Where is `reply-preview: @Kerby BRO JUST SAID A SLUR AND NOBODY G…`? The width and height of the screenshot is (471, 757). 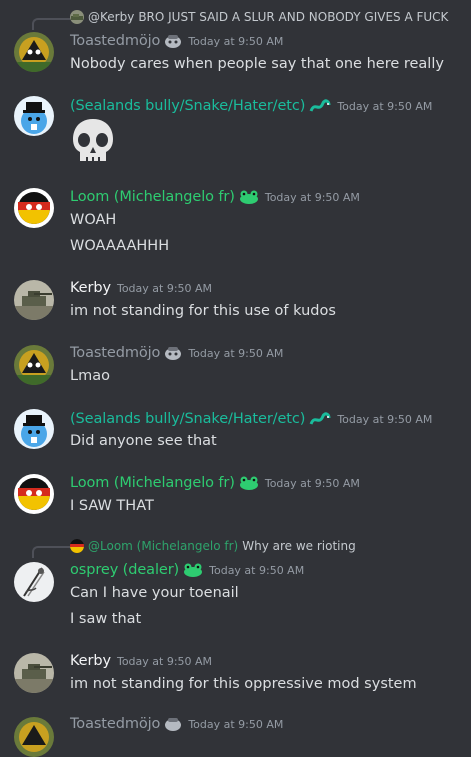 reply-preview: @Kerby BRO JUST SAID A SLUR AND NOBODY G… is located at coordinates (259, 17).